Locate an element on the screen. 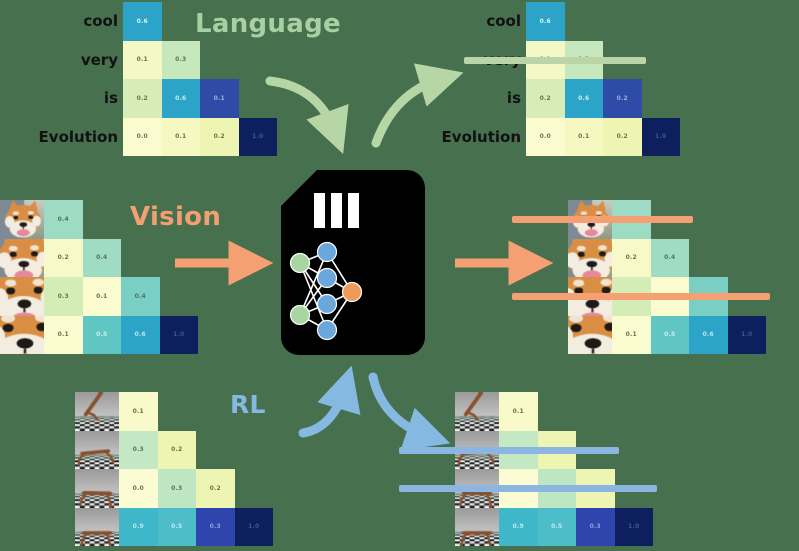 The image size is (799, 551). chip-svg is located at coordinates (353, 262).